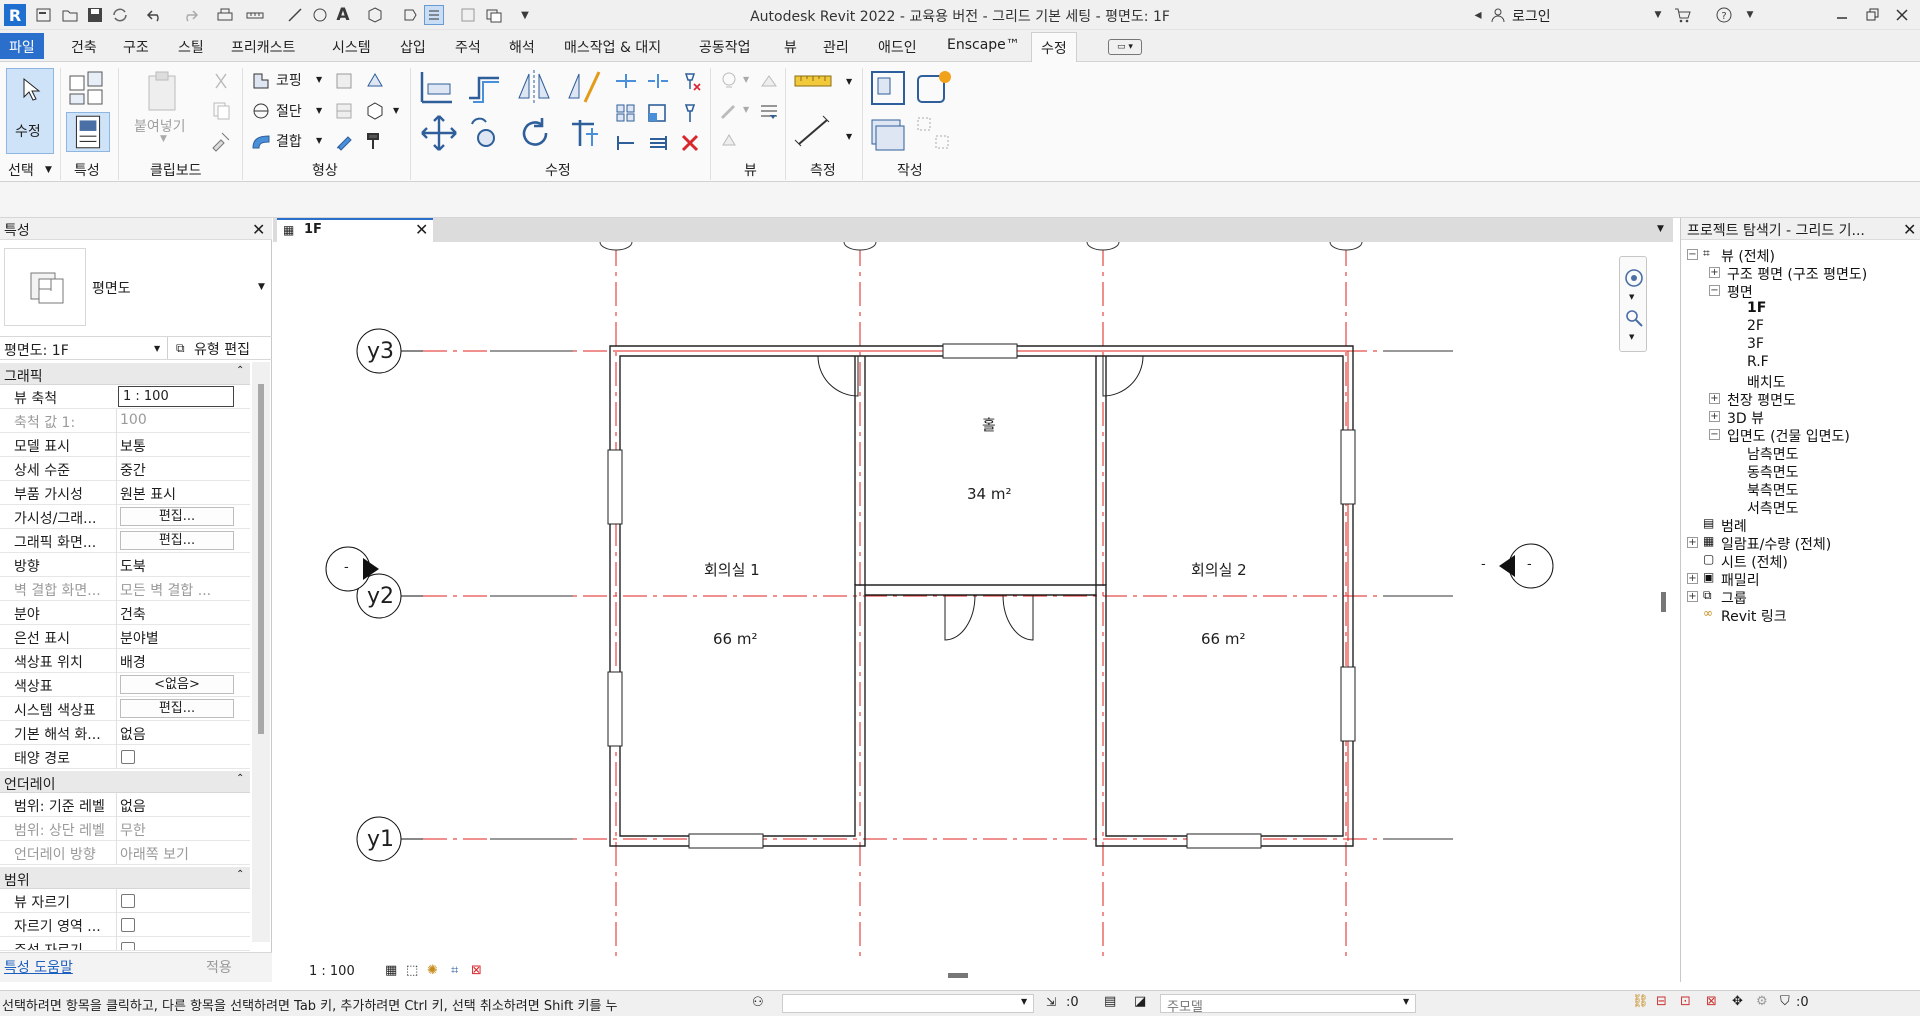 The height and width of the screenshot is (1016, 1920). What do you see at coordinates (319, 110) in the screenshot?
I see `cut-dropdown-icon: ▼` at bounding box center [319, 110].